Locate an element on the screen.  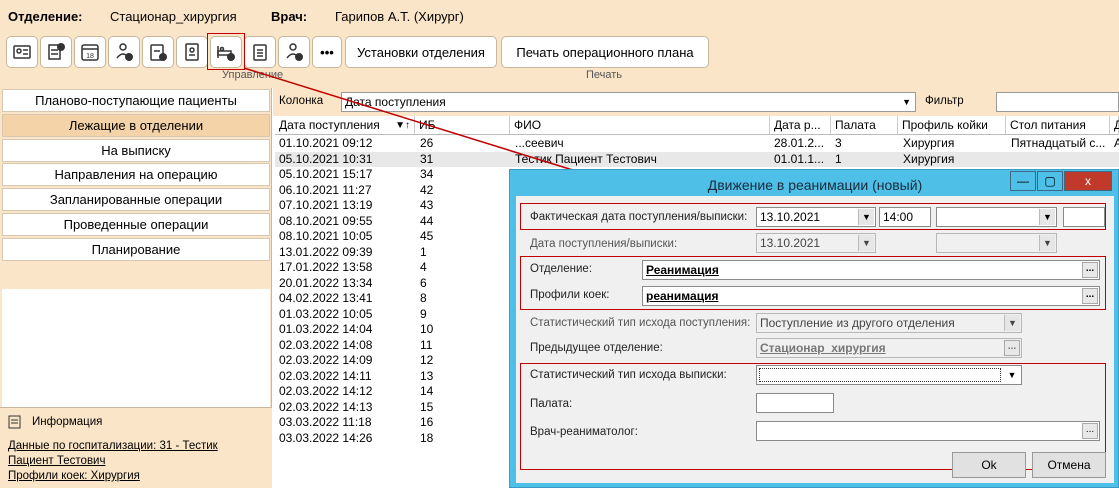
table-cell: ...сеевич is located at coordinates (539, 143).